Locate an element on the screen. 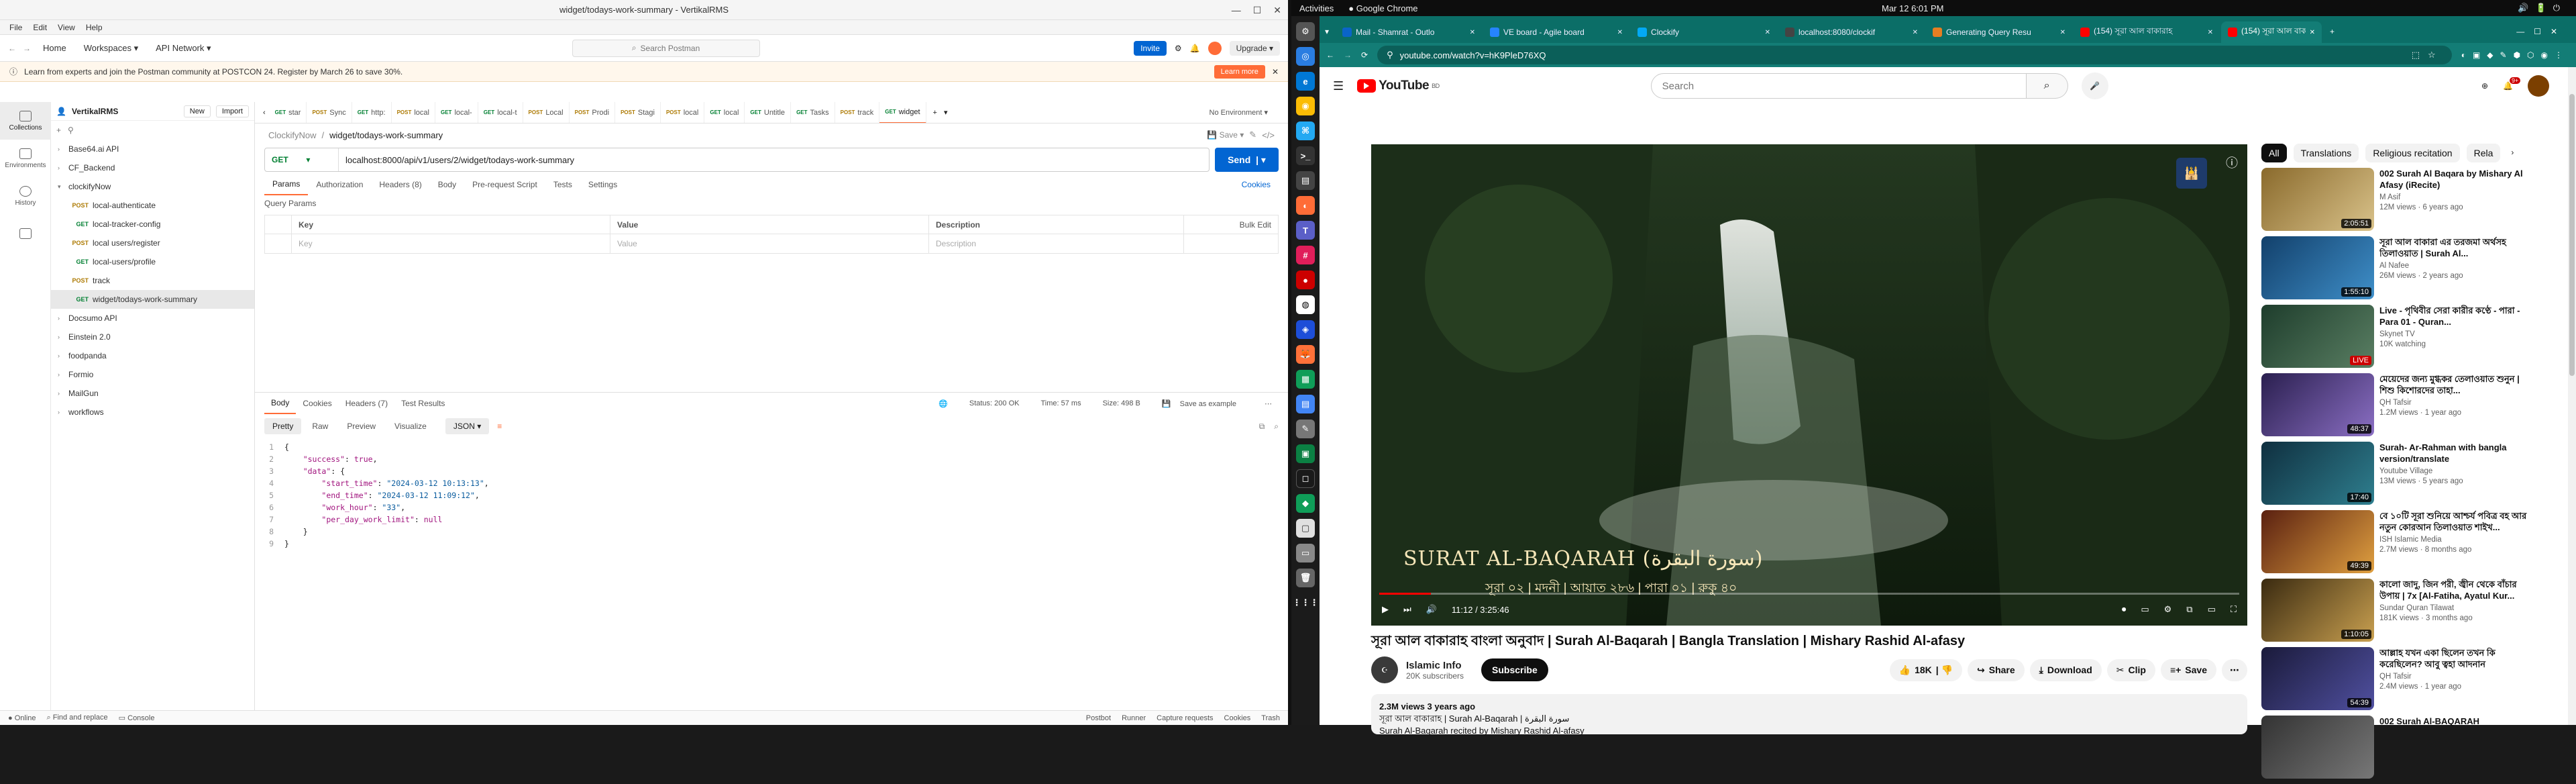 This screenshot has width=2576, height=784. chrome-tab: Mail - Shamrat - Outlo ✕ is located at coordinates (1409, 32).